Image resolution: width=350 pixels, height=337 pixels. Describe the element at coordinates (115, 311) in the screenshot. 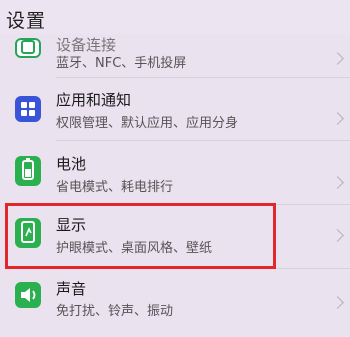

I see `row-subtitle: 免打扰、铃声、振动` at that location.